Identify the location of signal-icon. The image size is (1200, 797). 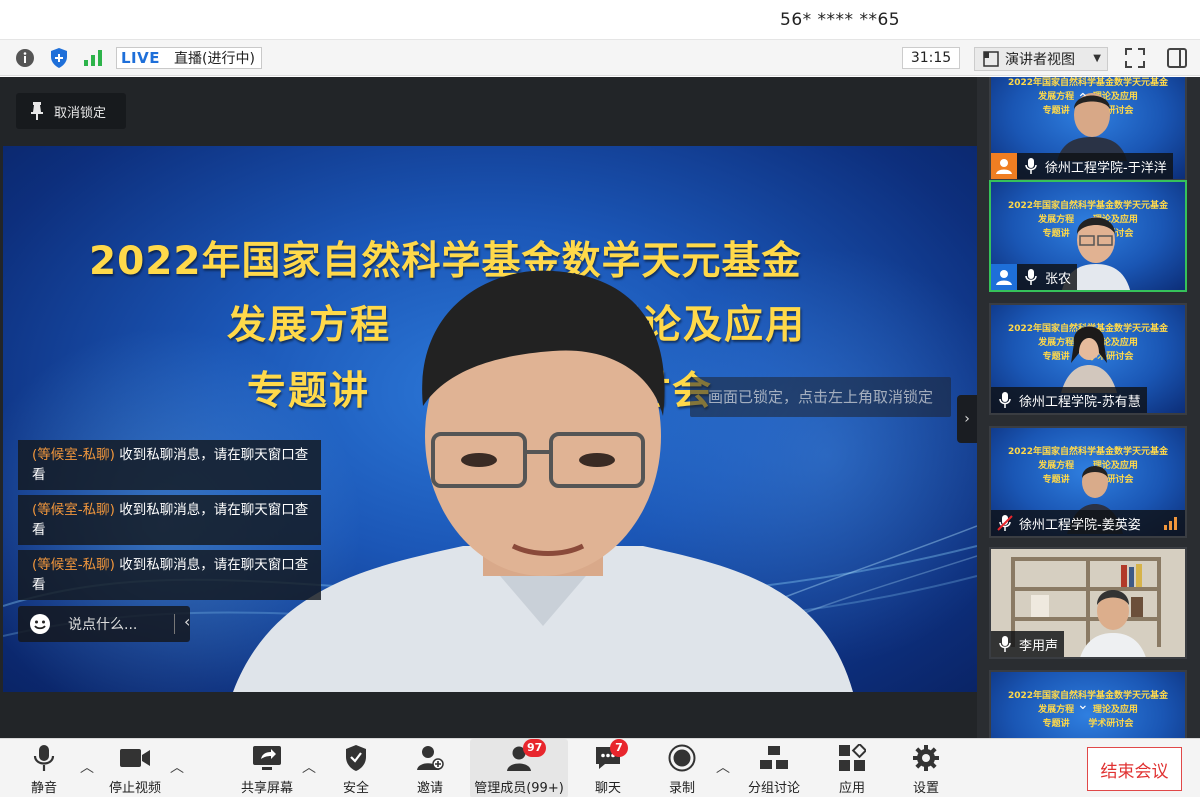
(93, 58).